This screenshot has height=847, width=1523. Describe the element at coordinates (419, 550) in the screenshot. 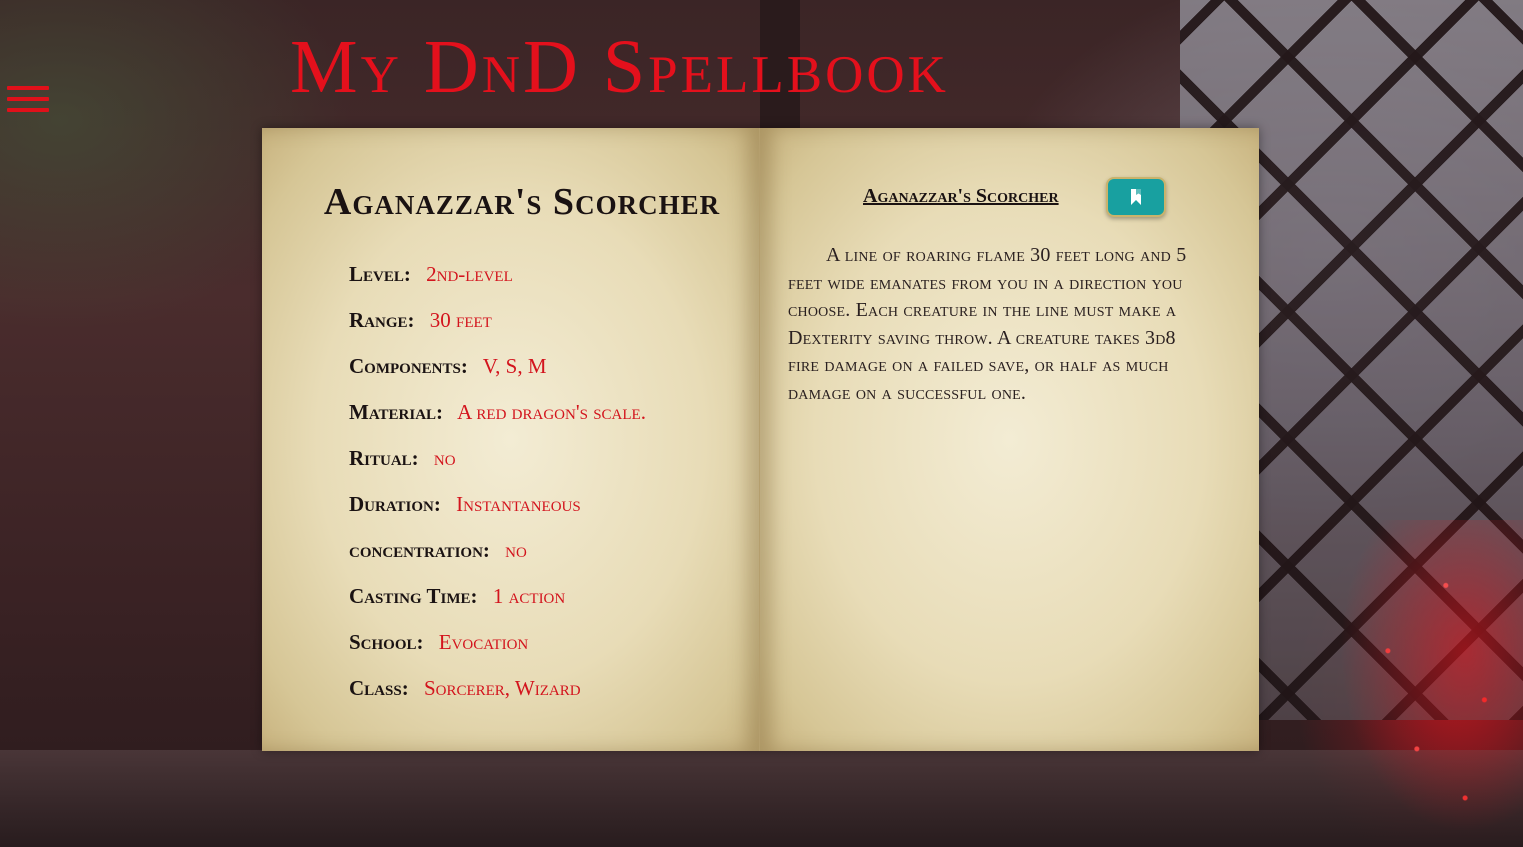

I see `stat-label: concentration:` at that location.